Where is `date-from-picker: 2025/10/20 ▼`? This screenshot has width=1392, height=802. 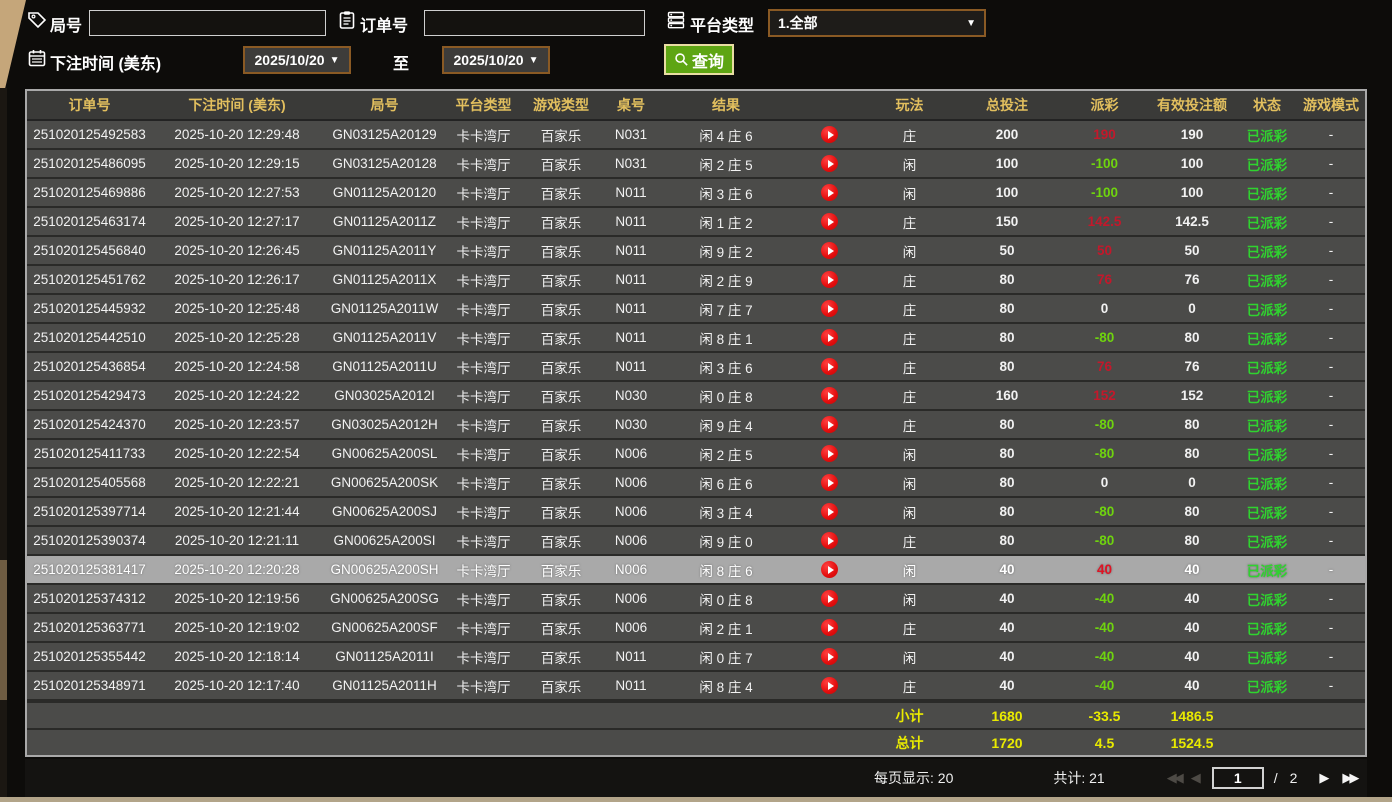 date-from-picker: 2025/10/20 ▼ is located at coordinates (297, 60).